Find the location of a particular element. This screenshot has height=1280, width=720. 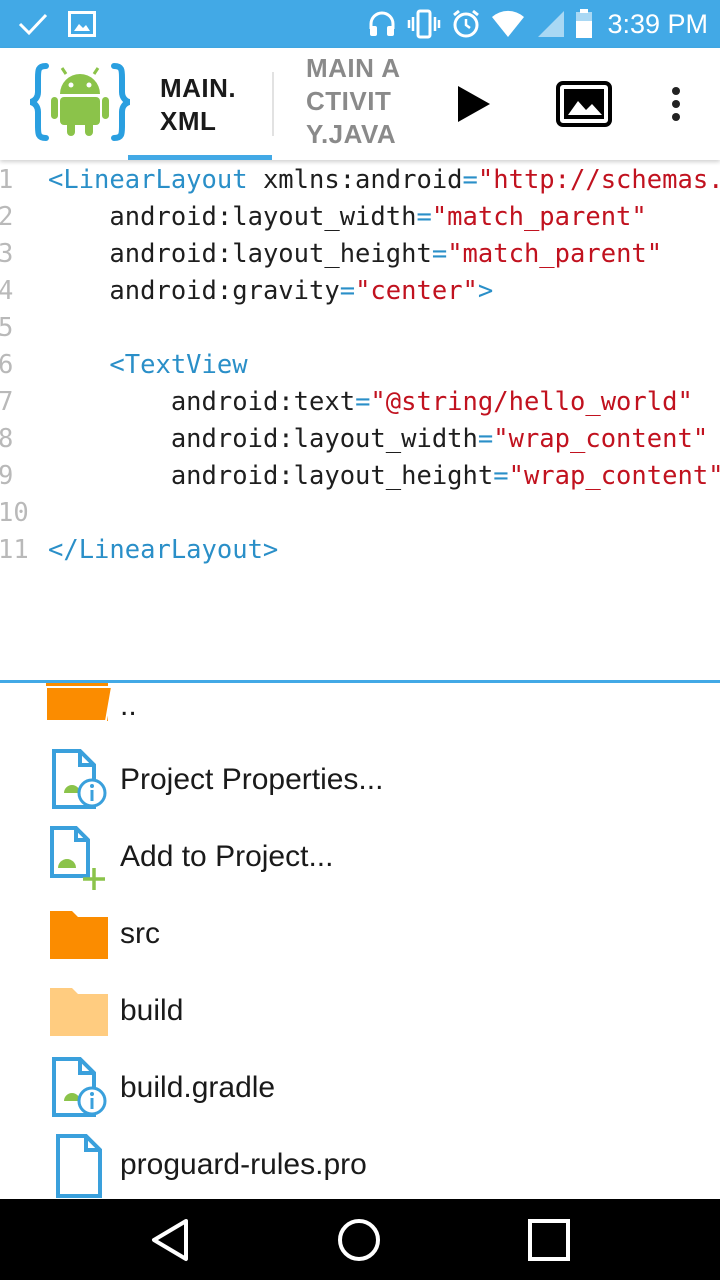

code-token-val: "center" is located at coordinates (416, 291).